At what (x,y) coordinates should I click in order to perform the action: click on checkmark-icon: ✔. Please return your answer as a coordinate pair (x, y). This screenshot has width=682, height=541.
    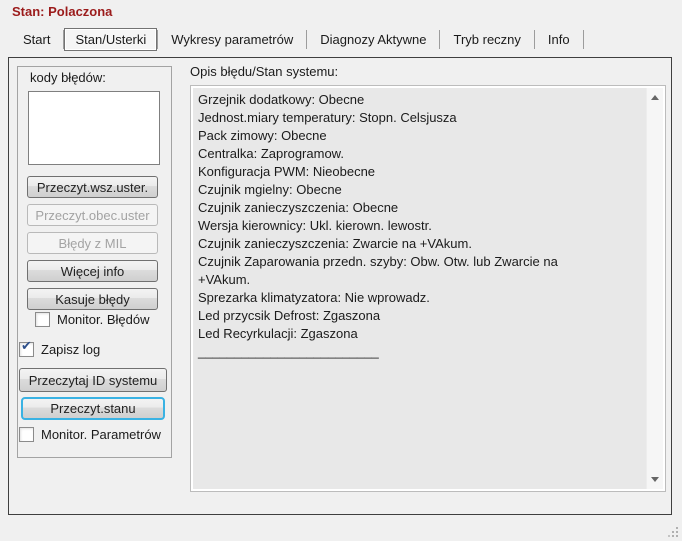
    Looking at the image, I should click on (26, 345).